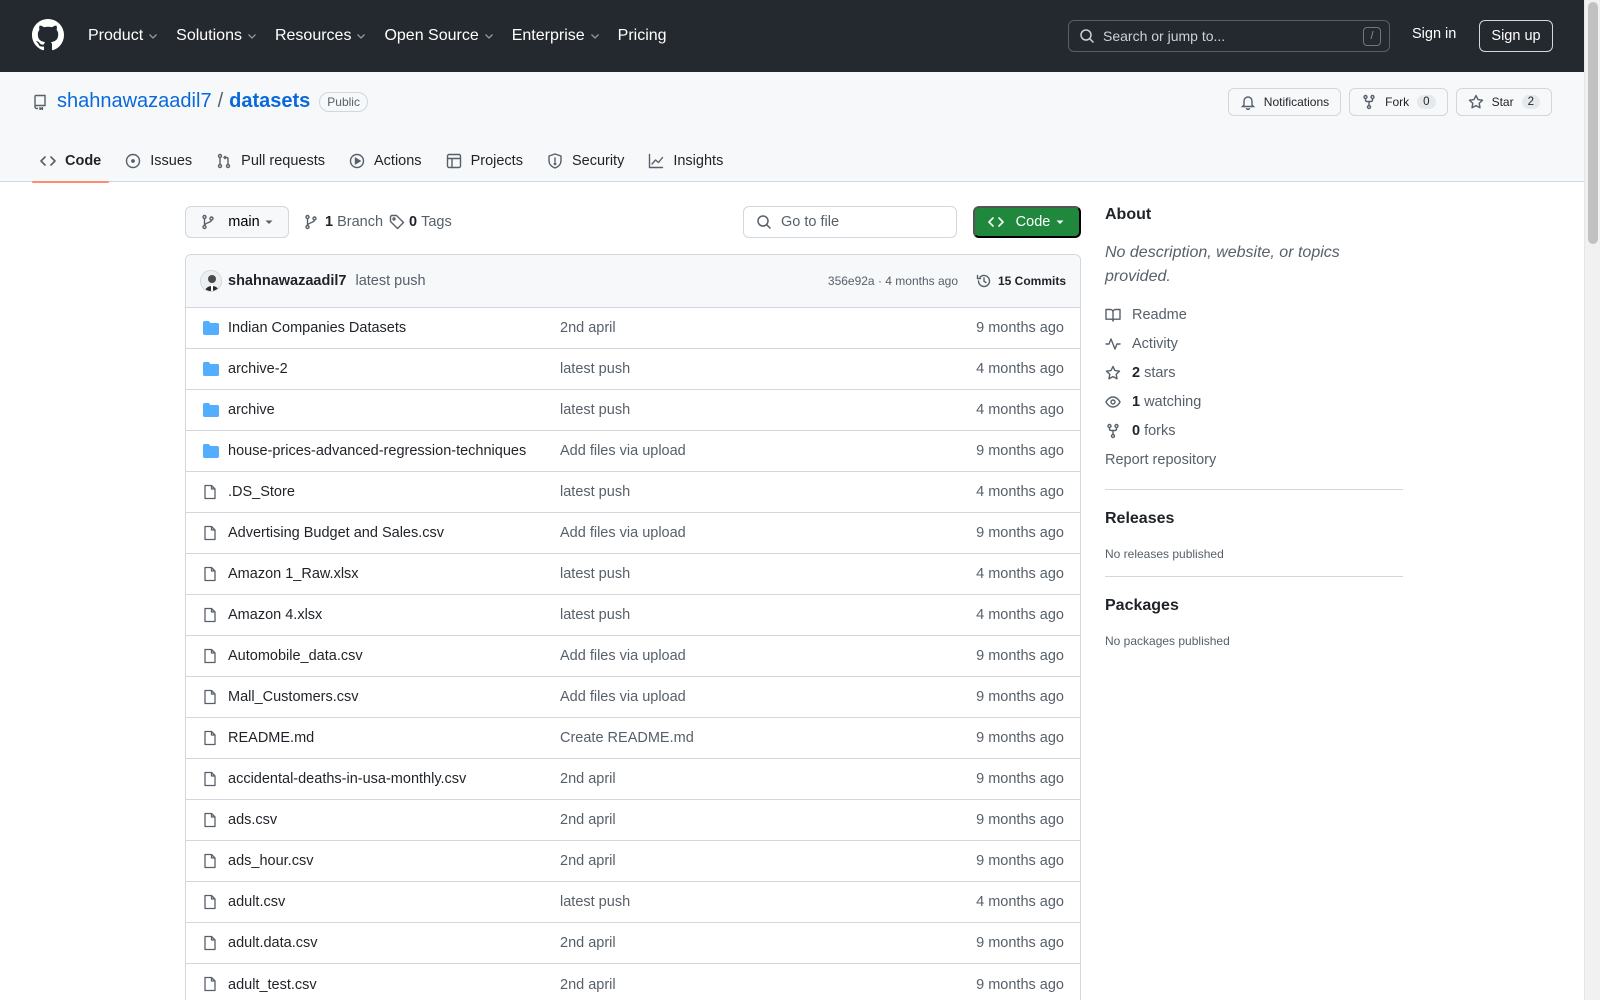  Describe the element at coordinates (1503, 102) in the screenshot. I see `star-button: Star 2` at that location.